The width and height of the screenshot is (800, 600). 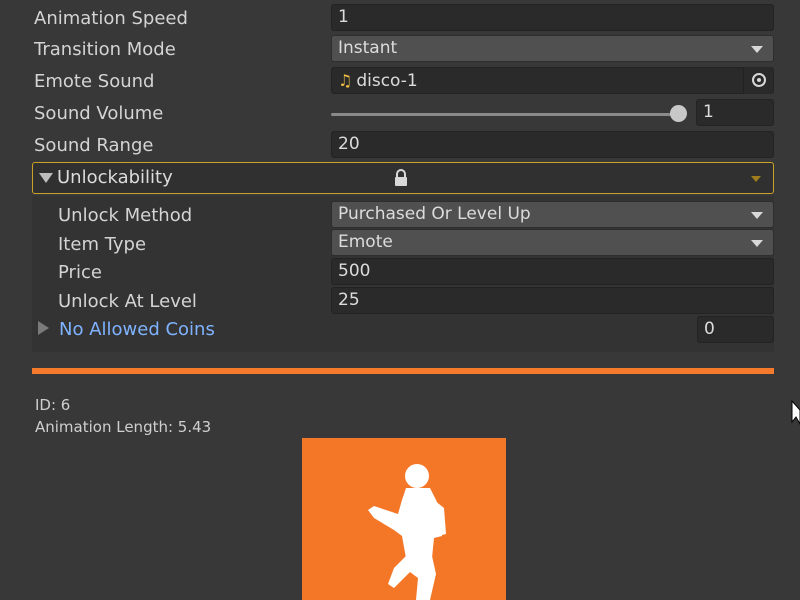 I want to click on sound-range-row: Sound Range 20, so click(x=400, y=146).